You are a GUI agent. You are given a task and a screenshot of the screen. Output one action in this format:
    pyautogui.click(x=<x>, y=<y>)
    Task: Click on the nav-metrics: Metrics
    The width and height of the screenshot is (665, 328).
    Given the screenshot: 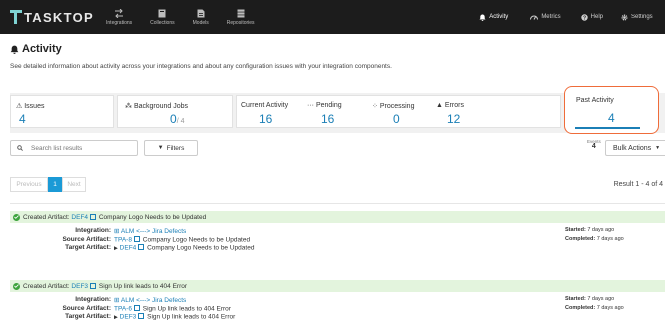 What is the action you would take?
    pyautogui.click(x=545, y=17)
    